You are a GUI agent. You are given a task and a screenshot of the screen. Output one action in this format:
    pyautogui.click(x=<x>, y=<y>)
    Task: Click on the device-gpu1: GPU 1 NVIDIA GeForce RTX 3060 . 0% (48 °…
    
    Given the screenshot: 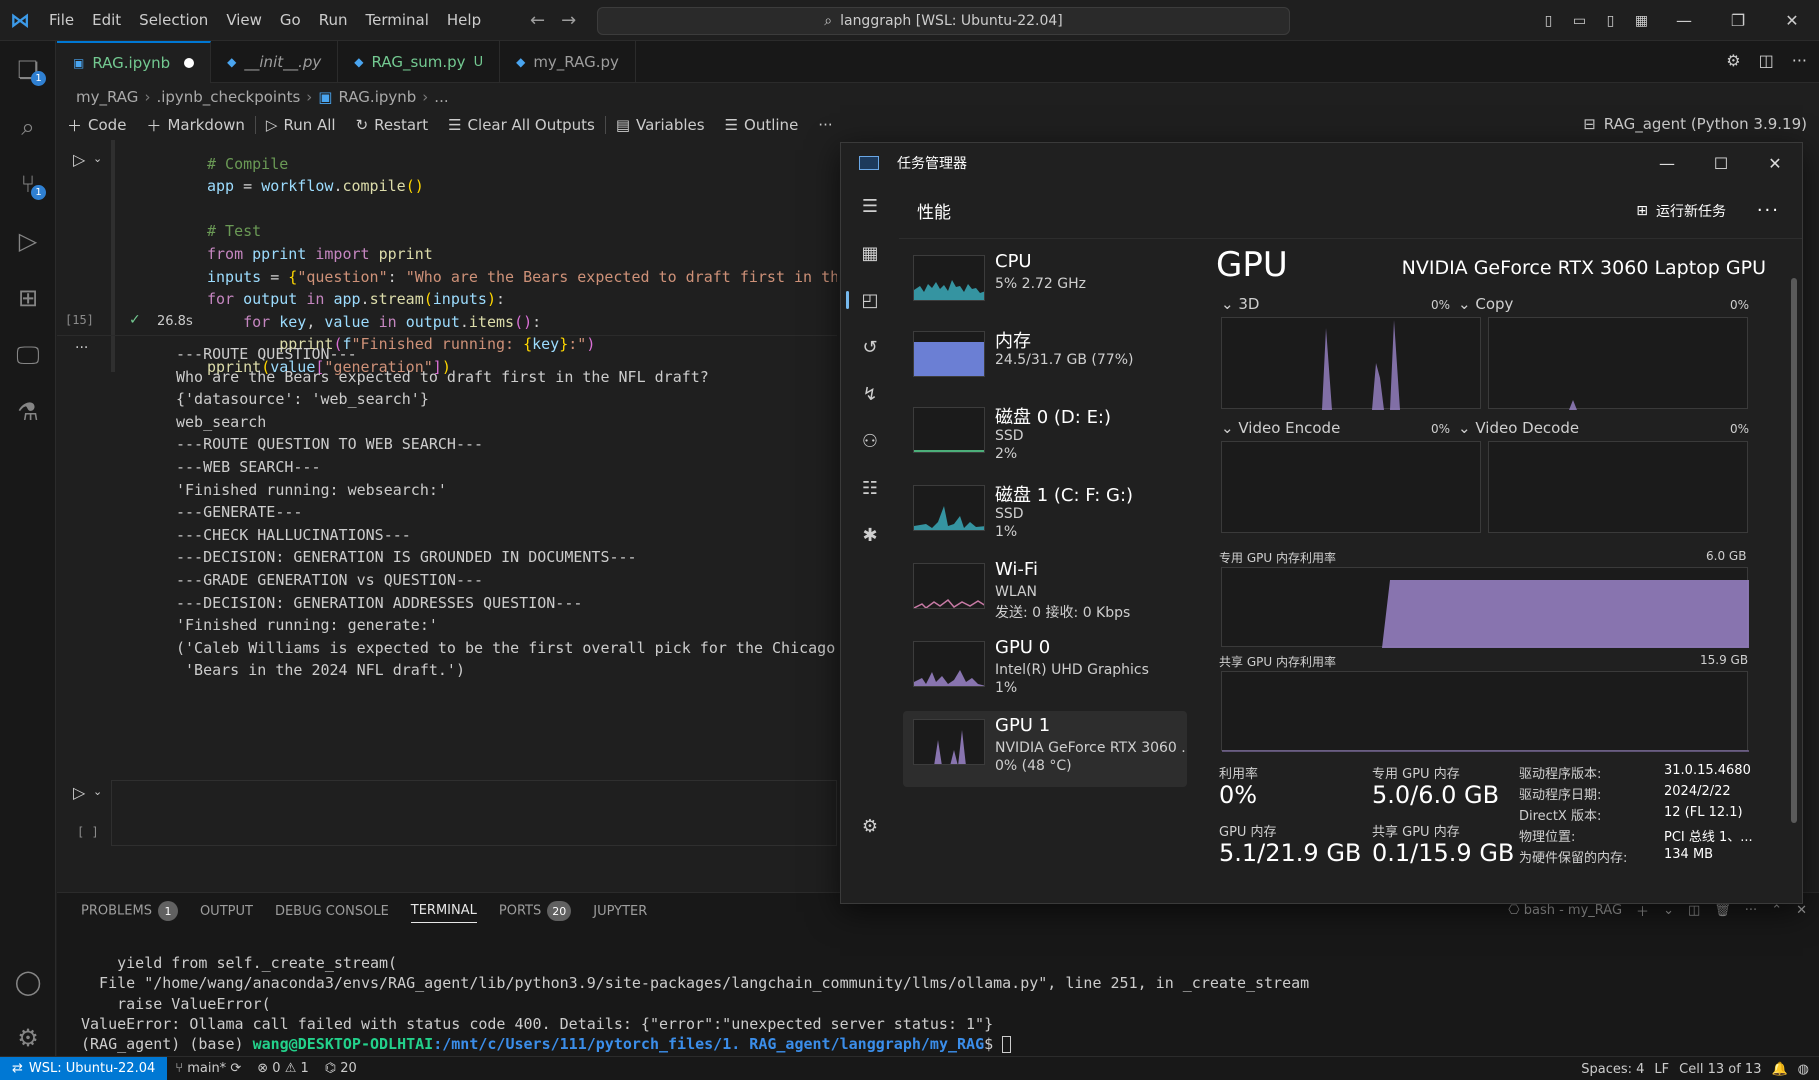 What is the action you would take?
    pyautogui.click(x=1045, y=749)
    